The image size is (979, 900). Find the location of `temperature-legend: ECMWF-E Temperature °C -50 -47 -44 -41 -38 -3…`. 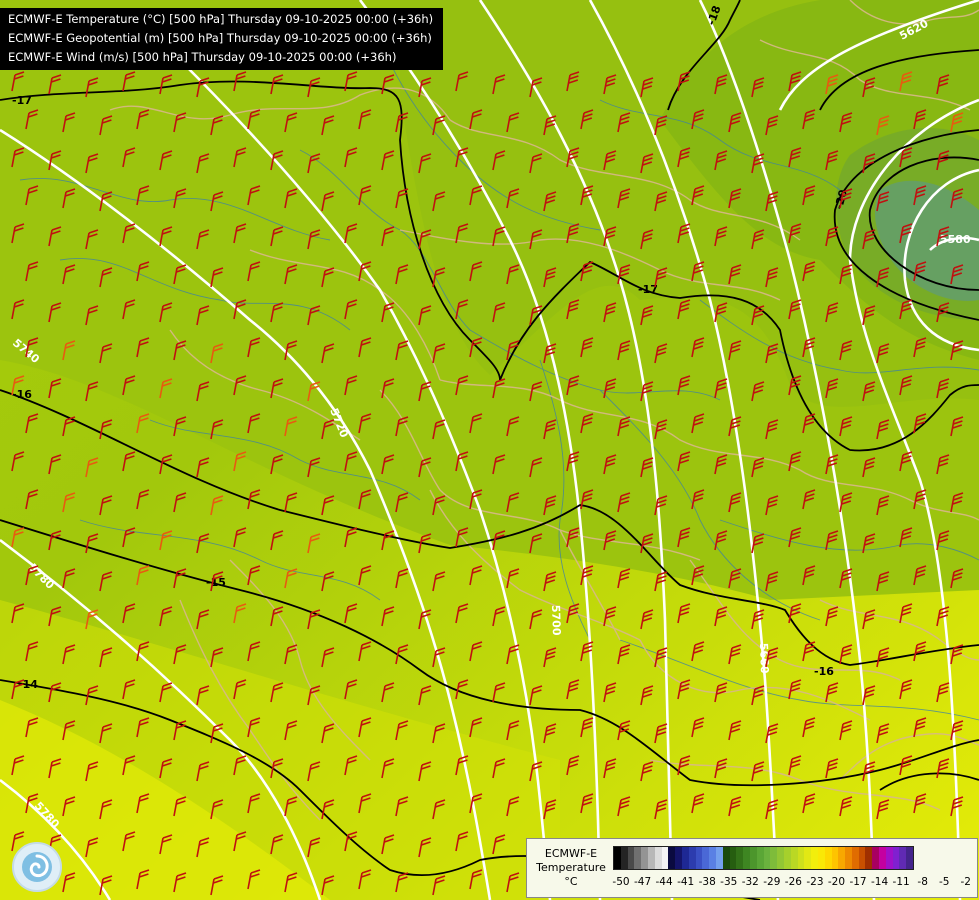

temperature-legend: ECMWF-E Temperature °C -50 -47 -44 -41 -38 -3… is located at coordinates (752, 868).